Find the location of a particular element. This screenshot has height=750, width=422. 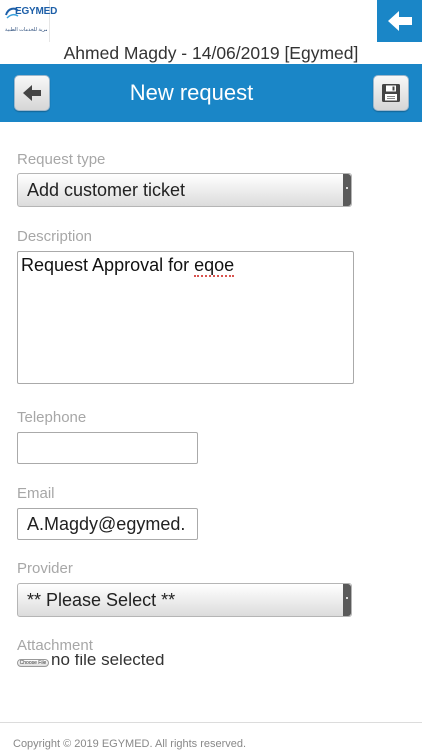

email-input: A.Magdy@egymed. is located at coordinates (107, 524).